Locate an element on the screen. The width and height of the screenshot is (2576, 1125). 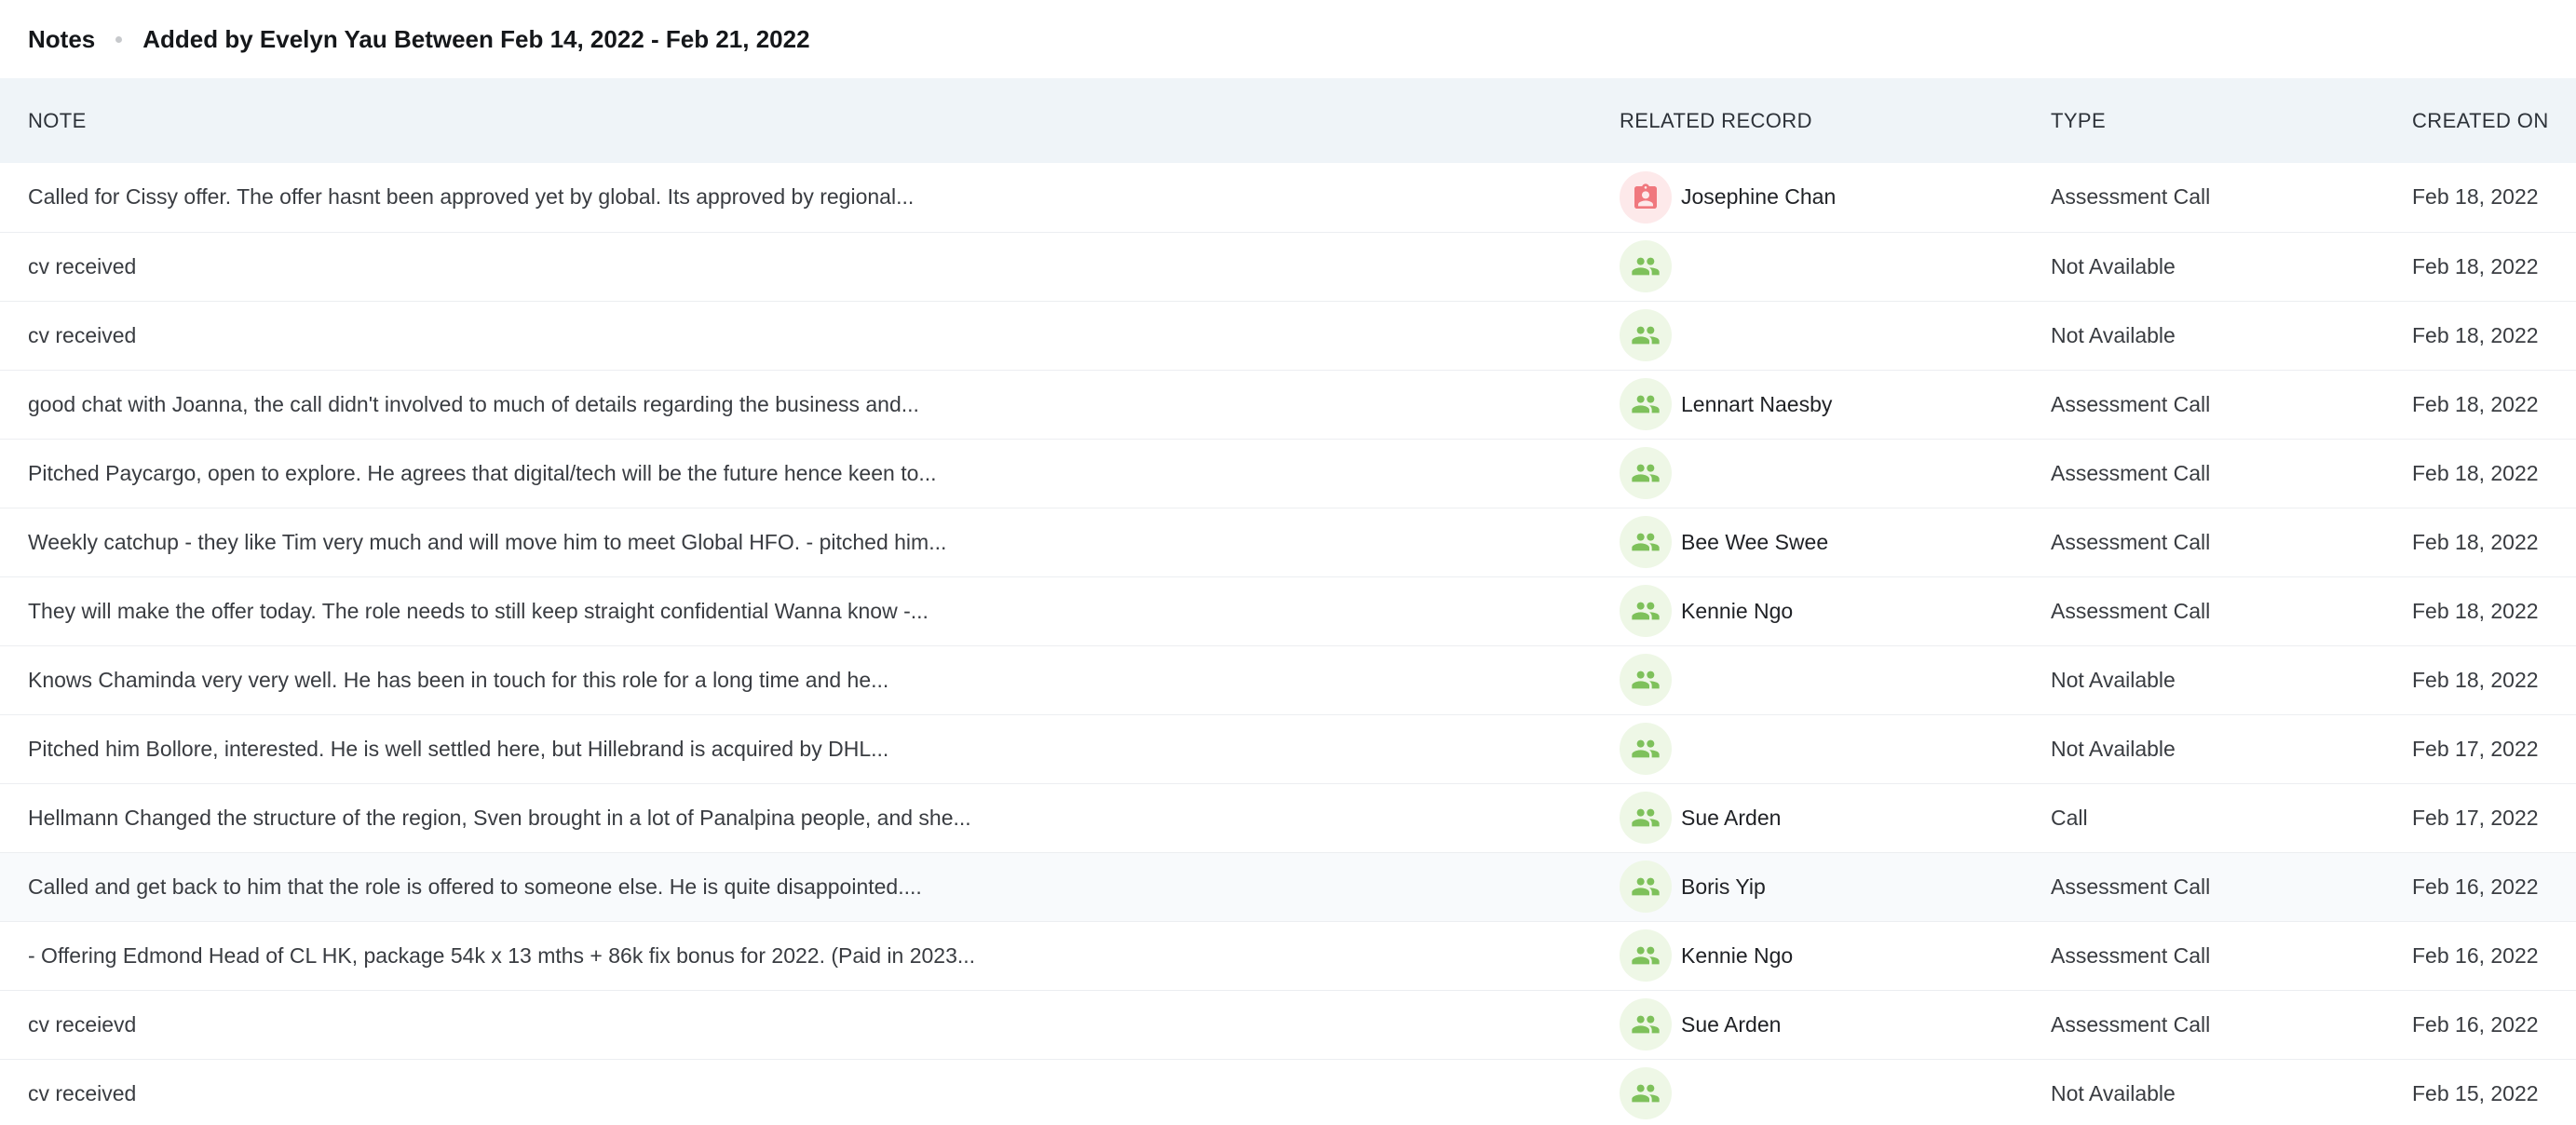
related-record-name: Boris Yip is located at coordinates (1723, 887).